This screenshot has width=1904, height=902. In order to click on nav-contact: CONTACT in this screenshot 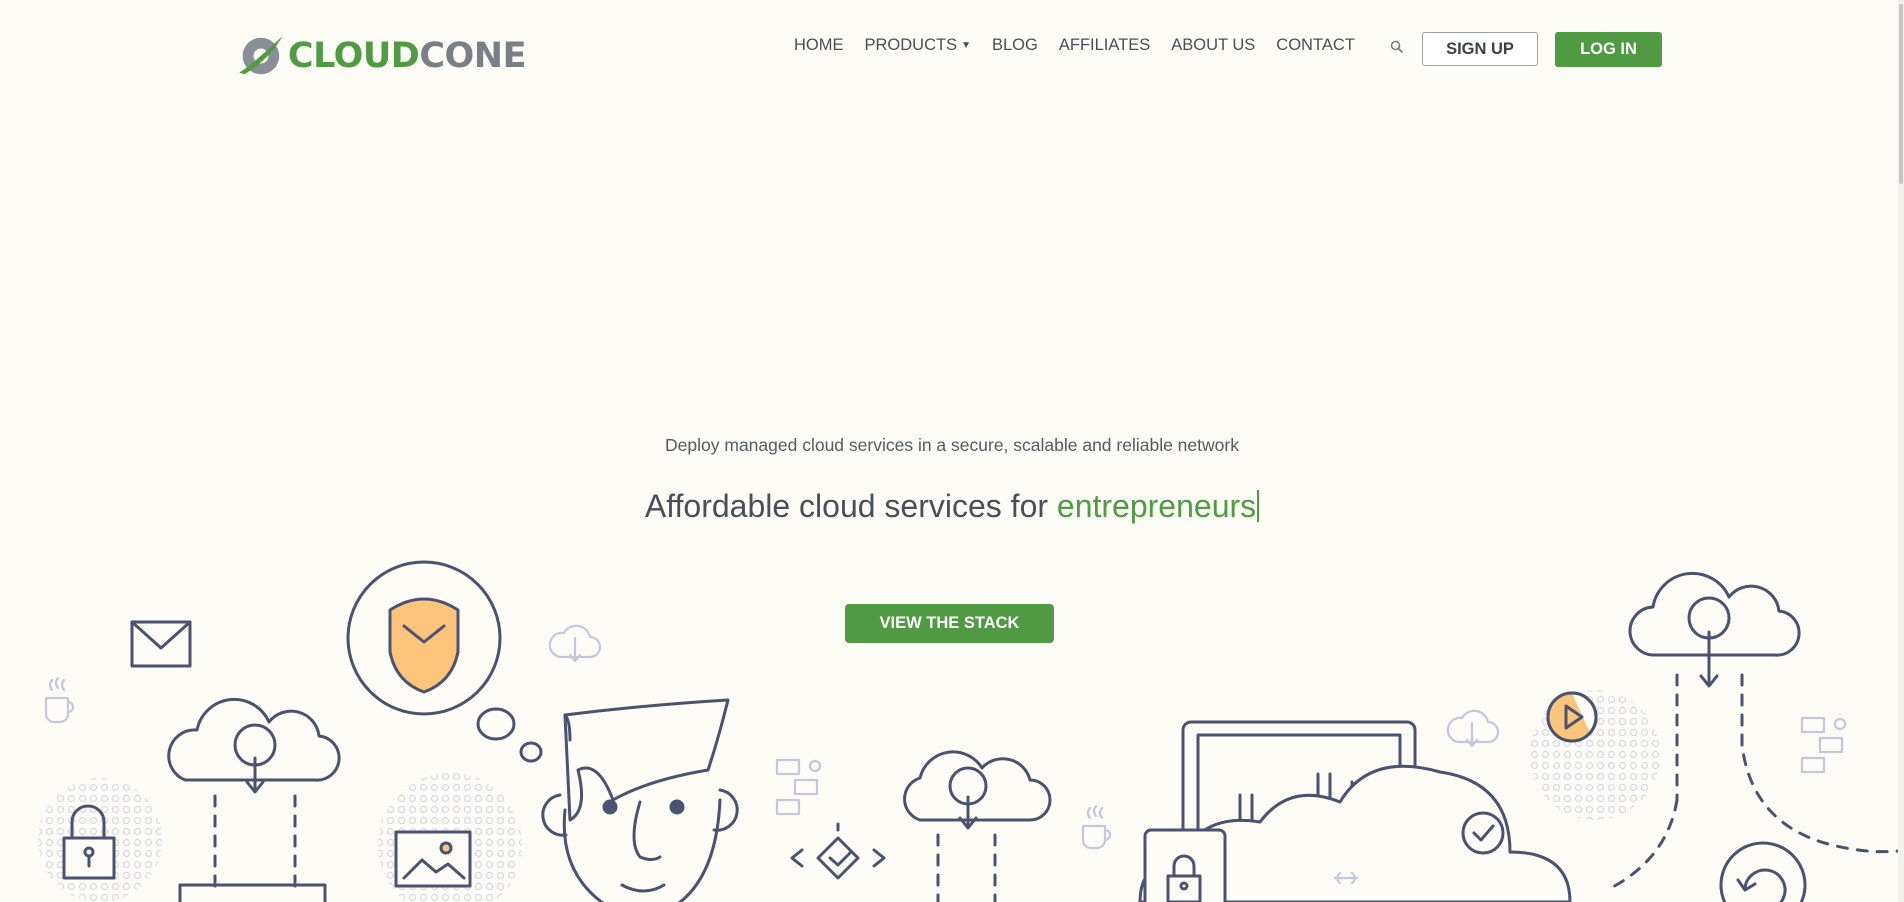, I will do `click(1315, 45)`.